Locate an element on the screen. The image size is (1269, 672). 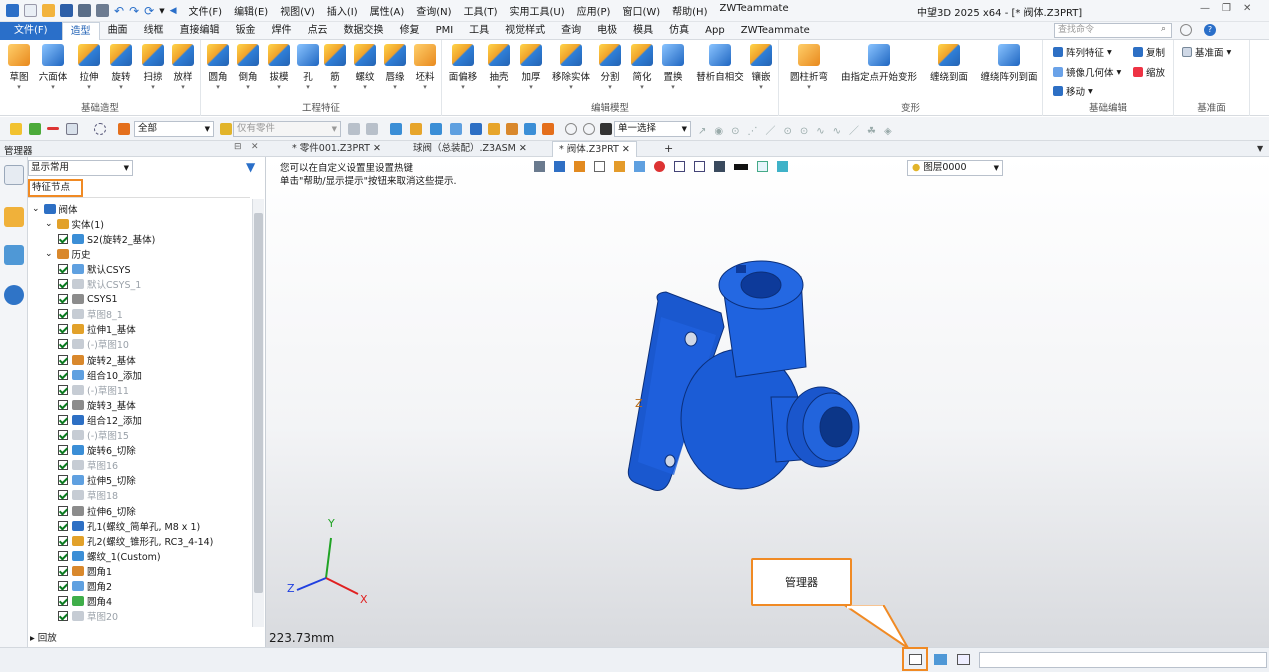
menu-apps: 应用(P) is located at coordinates (594, 10).